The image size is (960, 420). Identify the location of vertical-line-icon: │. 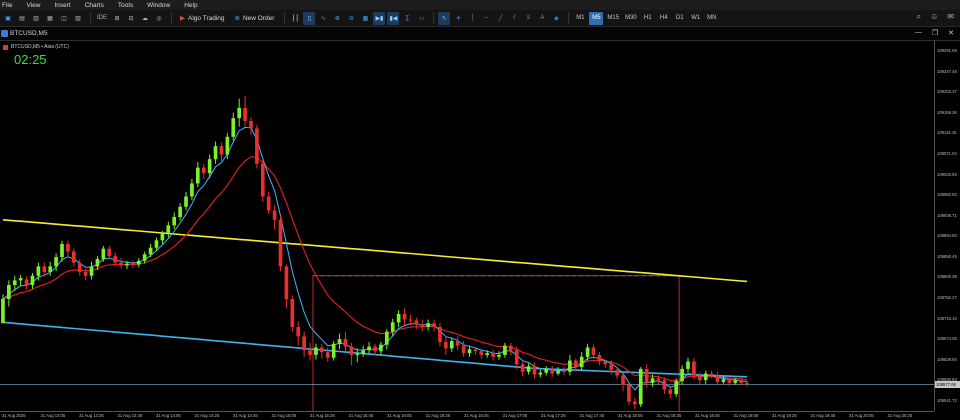
(472, 18).